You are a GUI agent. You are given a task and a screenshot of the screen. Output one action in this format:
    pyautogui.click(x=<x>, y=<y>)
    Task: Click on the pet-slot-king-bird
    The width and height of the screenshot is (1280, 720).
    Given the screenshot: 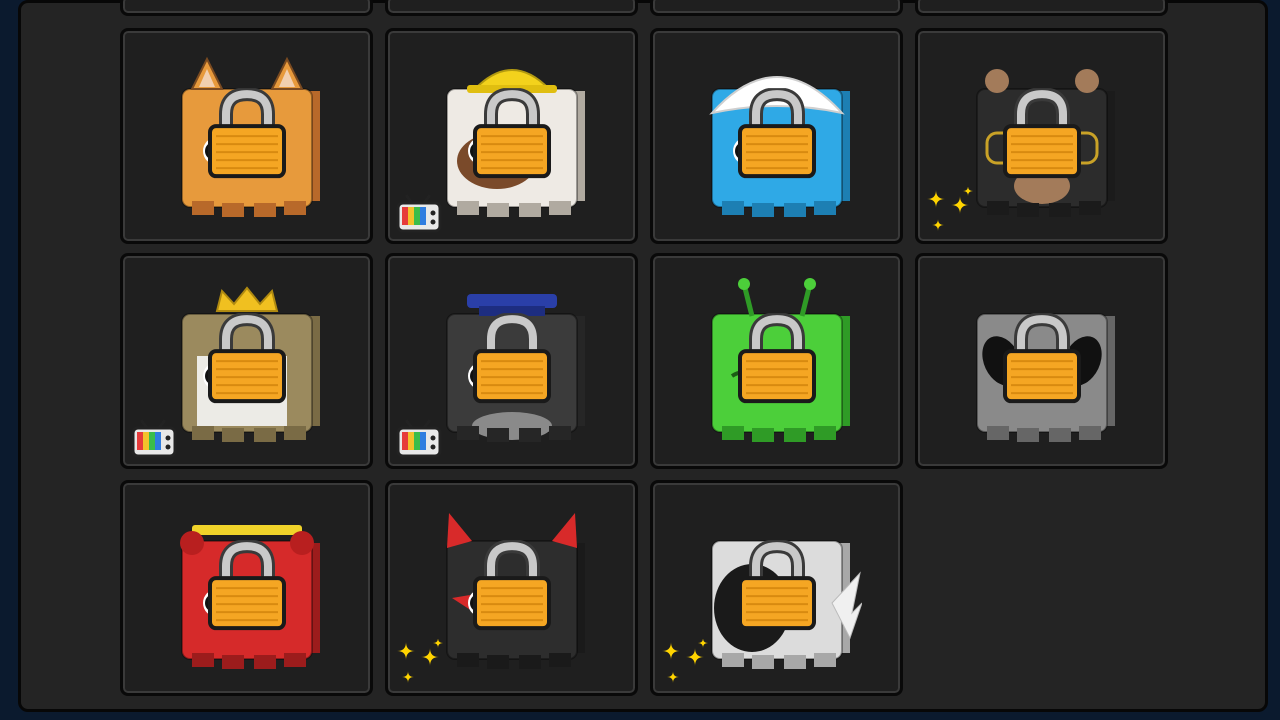 What is the action you would take?
    pyautogui.click(x=246, y=361)
    